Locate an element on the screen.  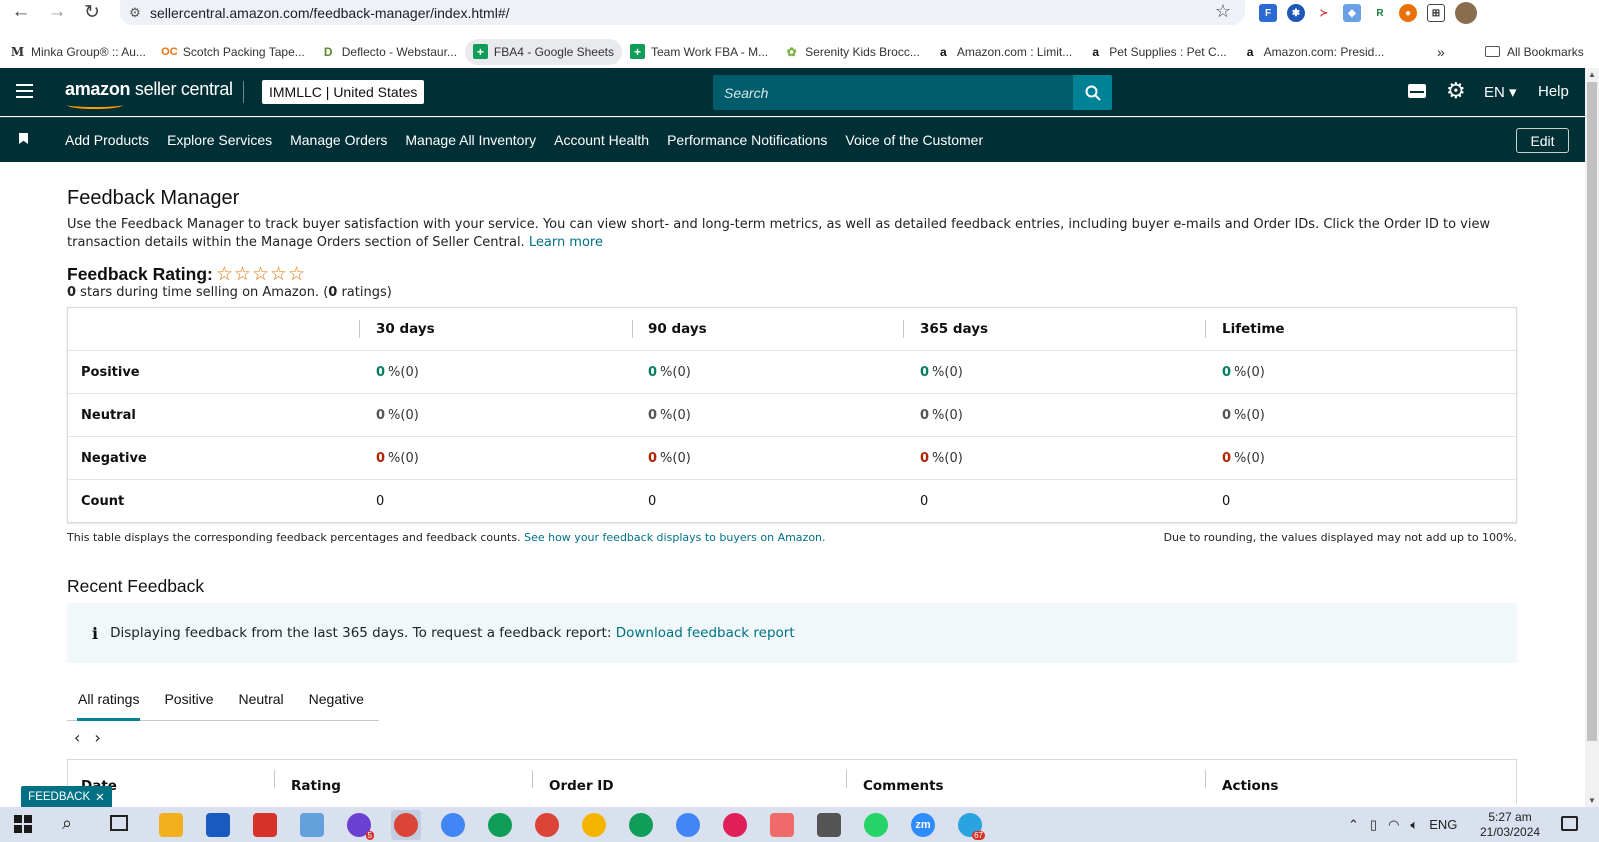
extension-orange-icon: ● is located at coordinates (1408, 13).